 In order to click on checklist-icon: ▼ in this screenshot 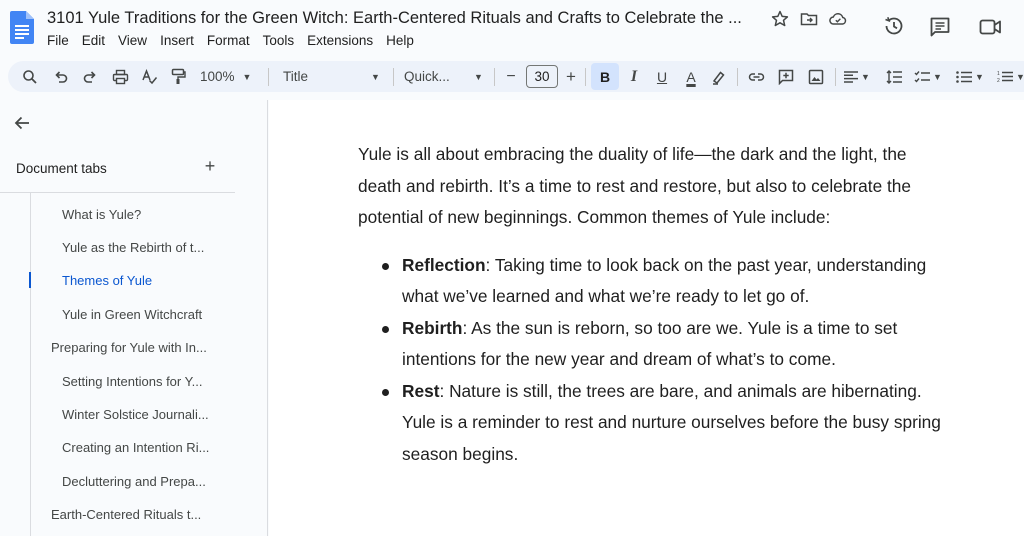, I will do `click(928, 76)`.